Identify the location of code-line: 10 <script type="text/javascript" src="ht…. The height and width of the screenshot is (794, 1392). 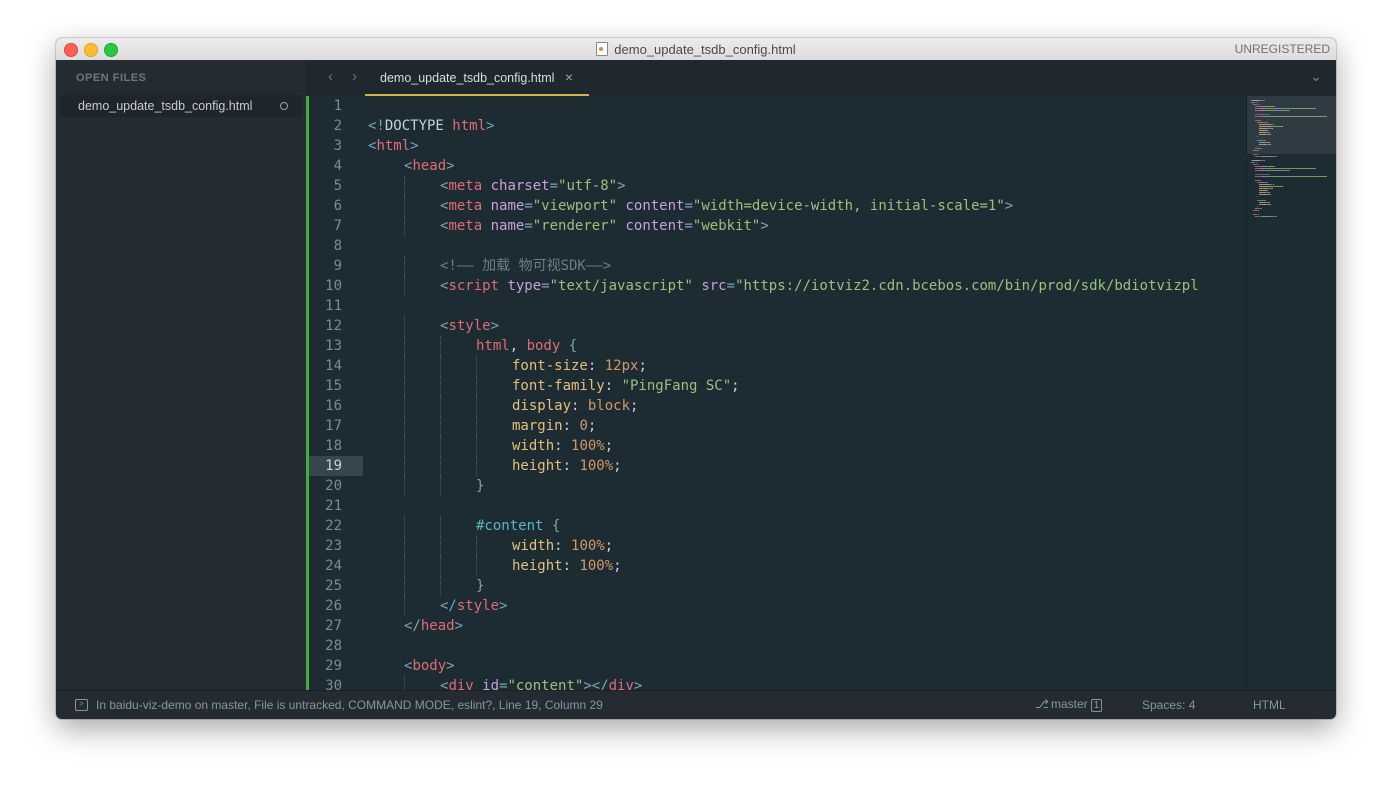
(776, 286).